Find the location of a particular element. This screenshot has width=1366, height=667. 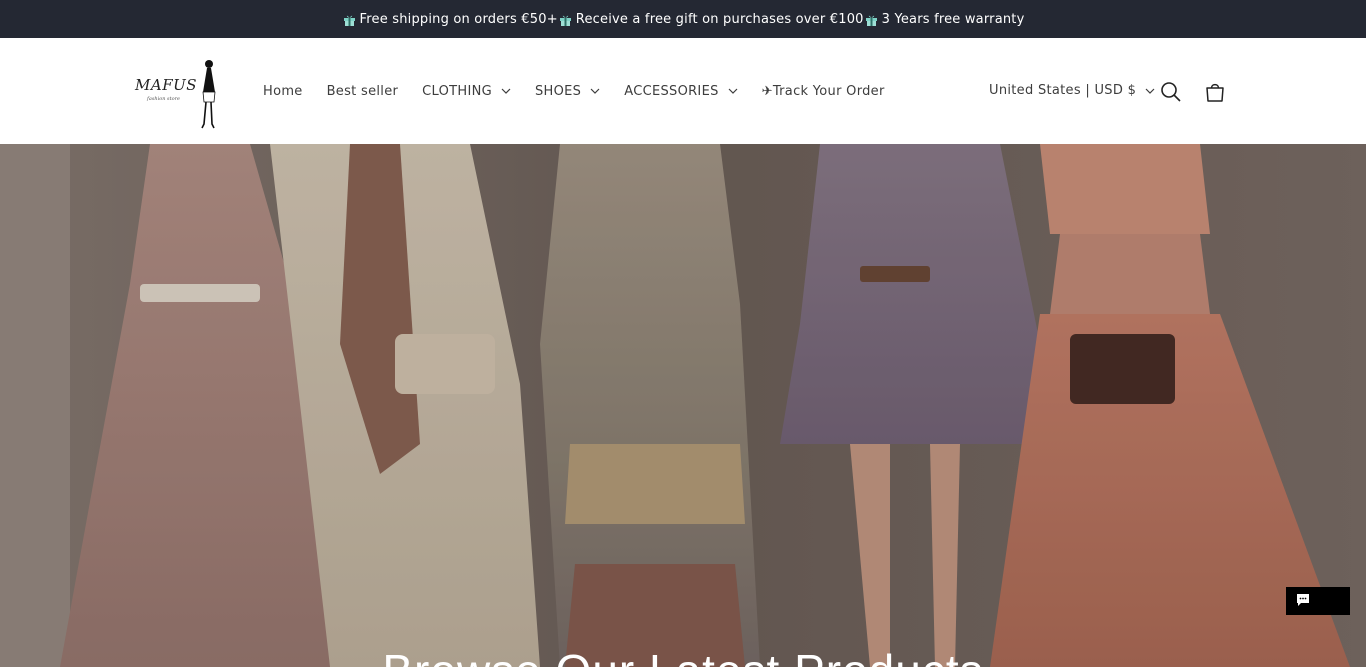

country-currency-selector: United States | USD $ is located at coordinates (1072, 90).